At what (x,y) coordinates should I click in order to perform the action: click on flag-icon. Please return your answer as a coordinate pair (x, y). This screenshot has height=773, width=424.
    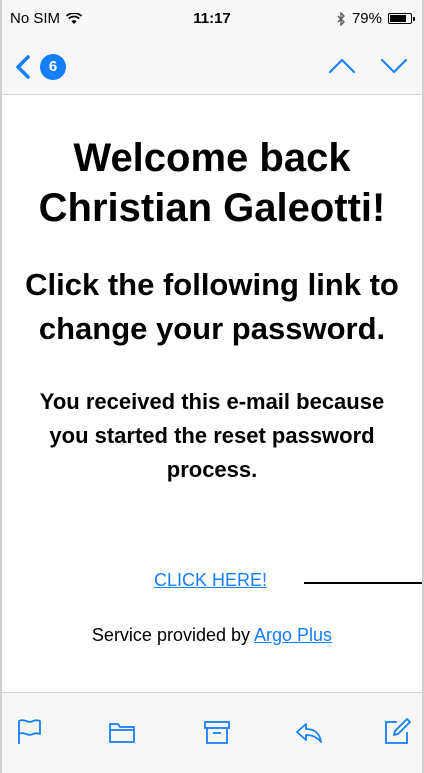
    Looking at the image, I should click on (29, 732).